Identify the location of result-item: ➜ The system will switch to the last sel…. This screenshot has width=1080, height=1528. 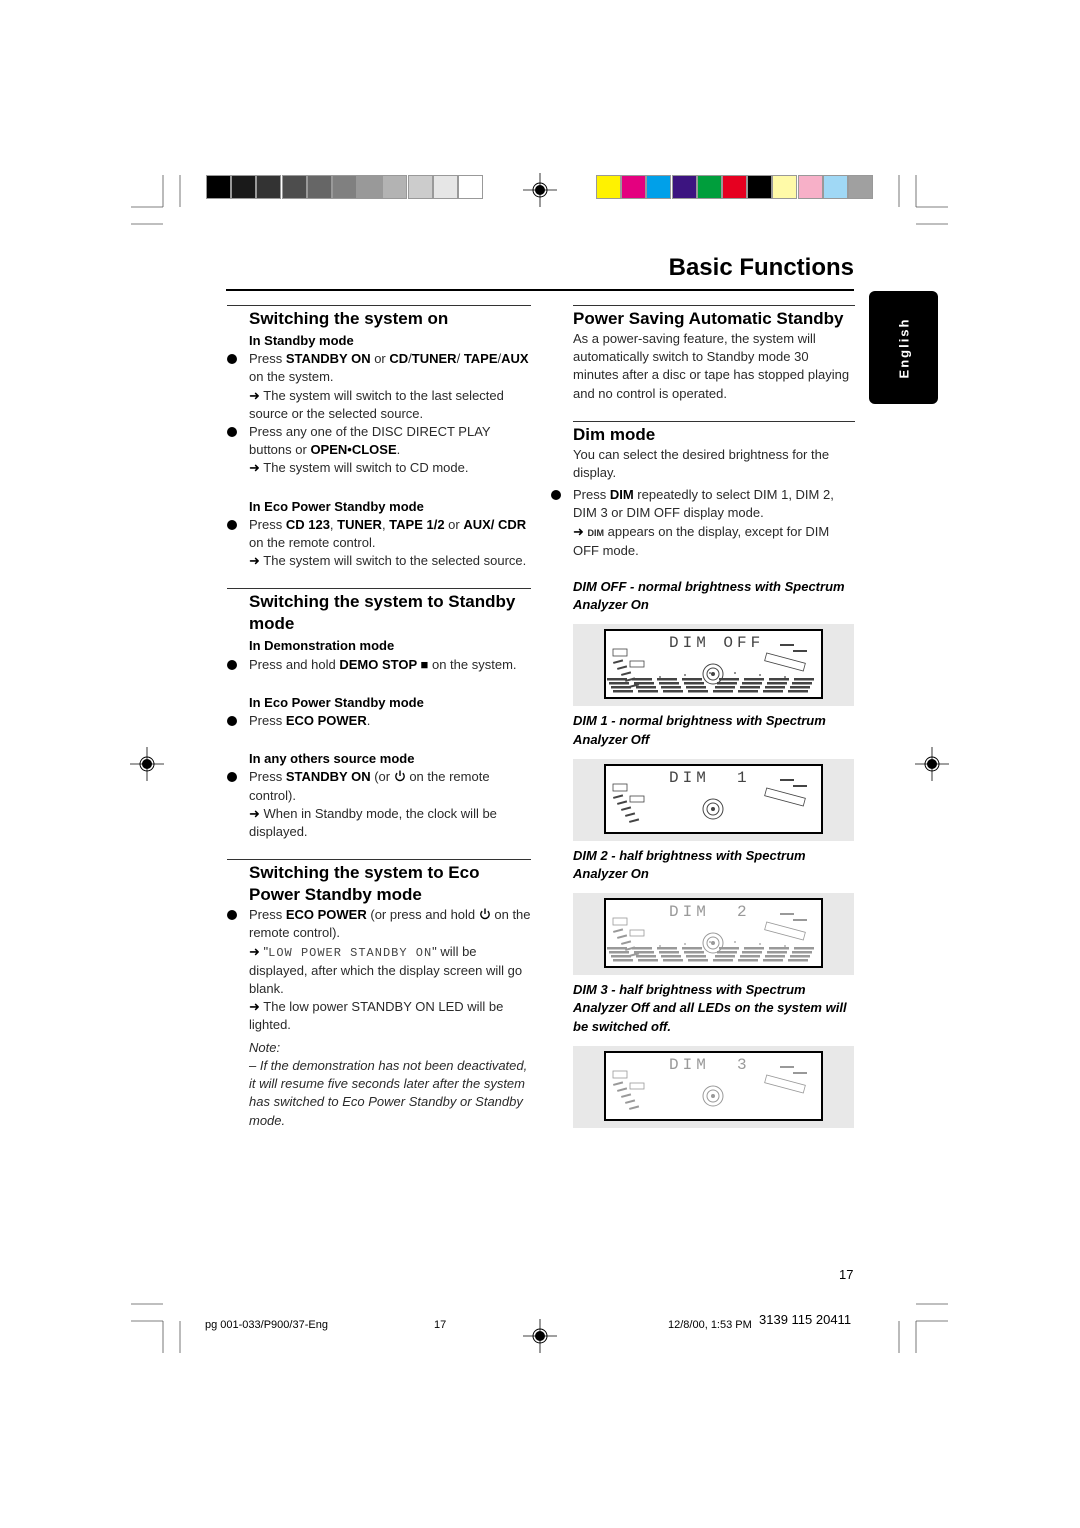
(390, 405).